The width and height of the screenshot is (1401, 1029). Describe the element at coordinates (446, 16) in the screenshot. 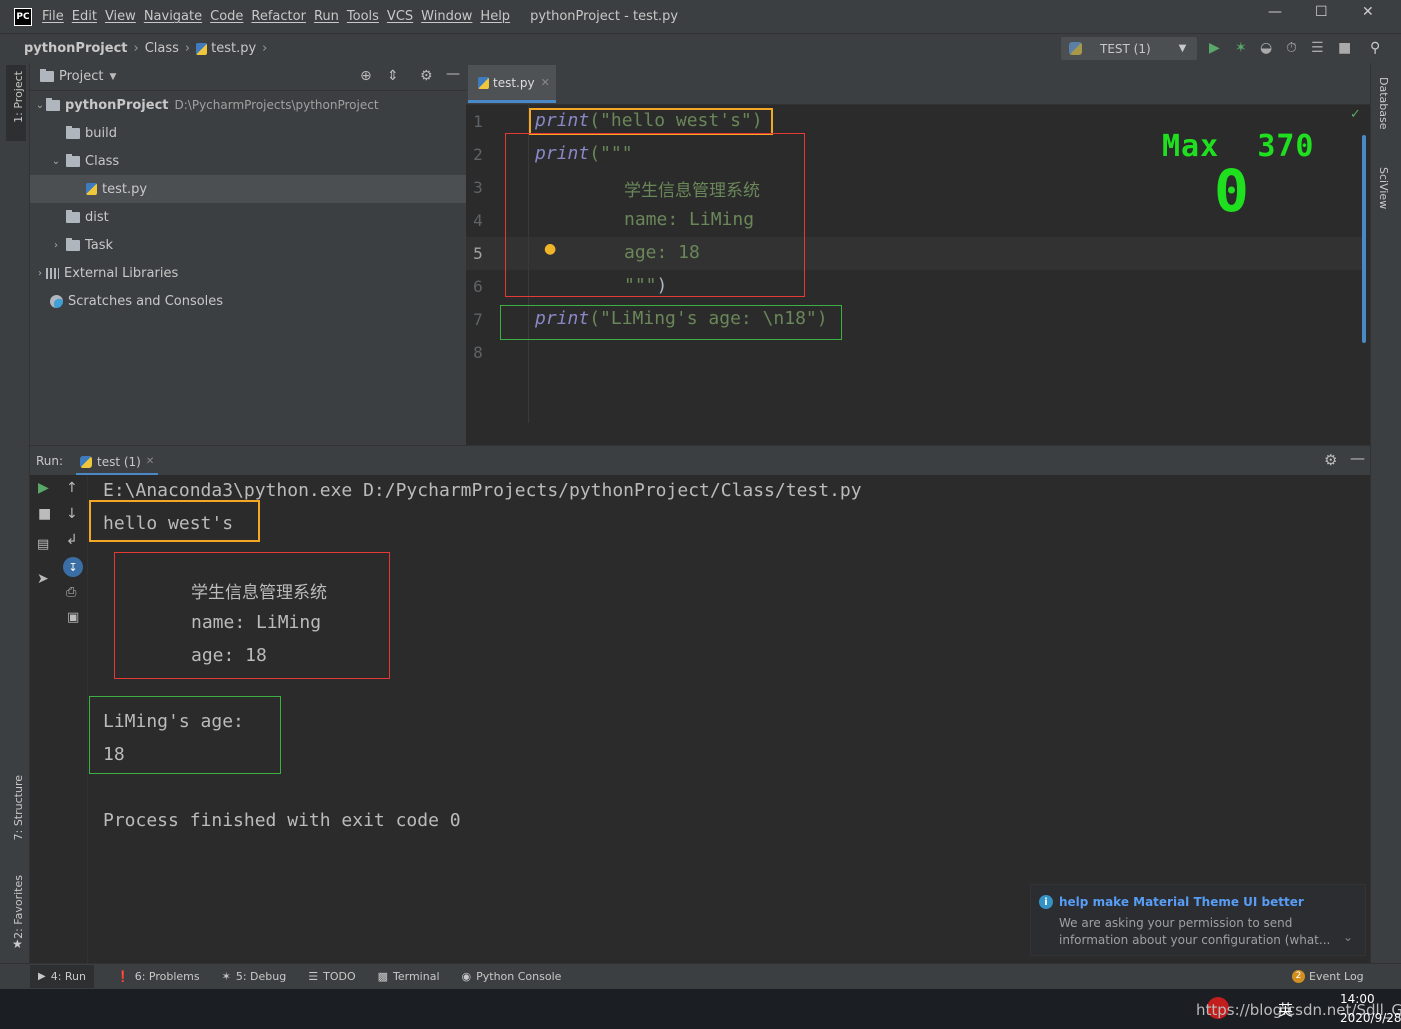

I see `menu-window: Window` at that location.